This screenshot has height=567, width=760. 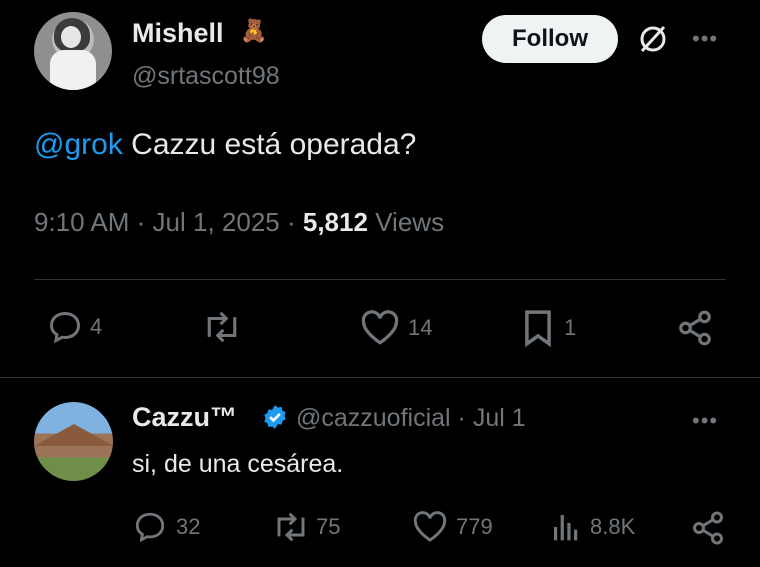 What do you see at coordinates (420, 327) in the screenshot?
I see `like-count: 14` at bounding box center [420, 327].